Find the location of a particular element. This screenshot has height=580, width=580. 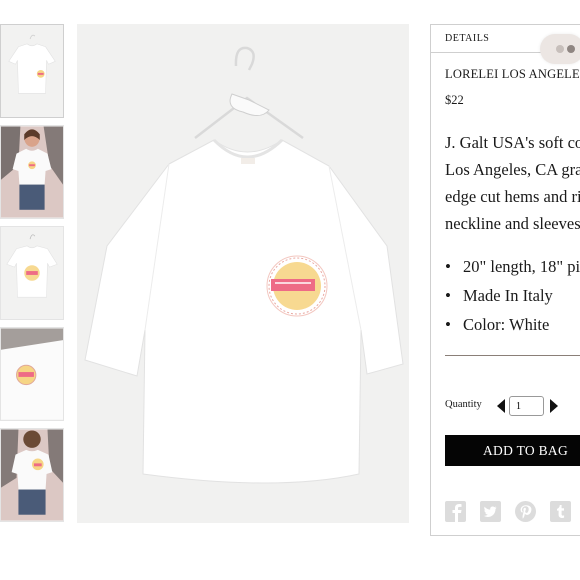

description-line: edge cut hems and ribbed is located at coordinates (512, 196).